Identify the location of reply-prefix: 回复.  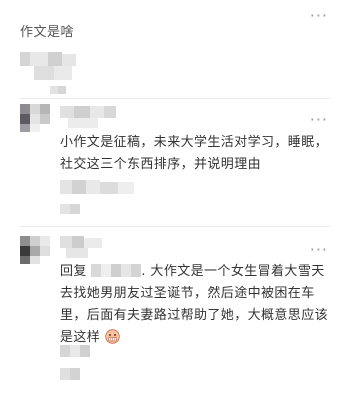
(73, 271).